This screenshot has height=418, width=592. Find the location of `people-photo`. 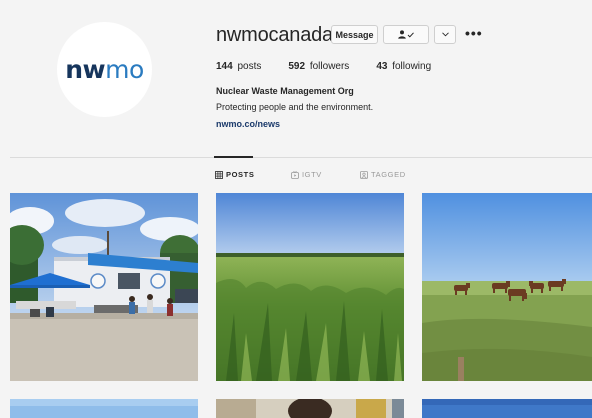

people-photo is located at coordinates (310, 408).